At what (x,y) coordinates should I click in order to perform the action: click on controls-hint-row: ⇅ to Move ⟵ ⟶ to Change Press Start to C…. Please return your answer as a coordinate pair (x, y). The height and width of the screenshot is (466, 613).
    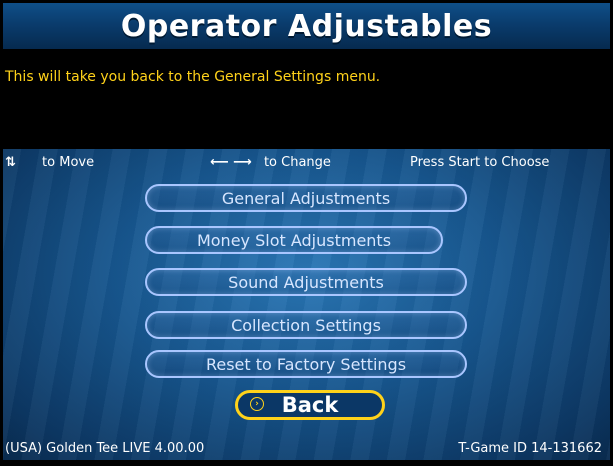
    Looking at the image, I should click on (306, 163).